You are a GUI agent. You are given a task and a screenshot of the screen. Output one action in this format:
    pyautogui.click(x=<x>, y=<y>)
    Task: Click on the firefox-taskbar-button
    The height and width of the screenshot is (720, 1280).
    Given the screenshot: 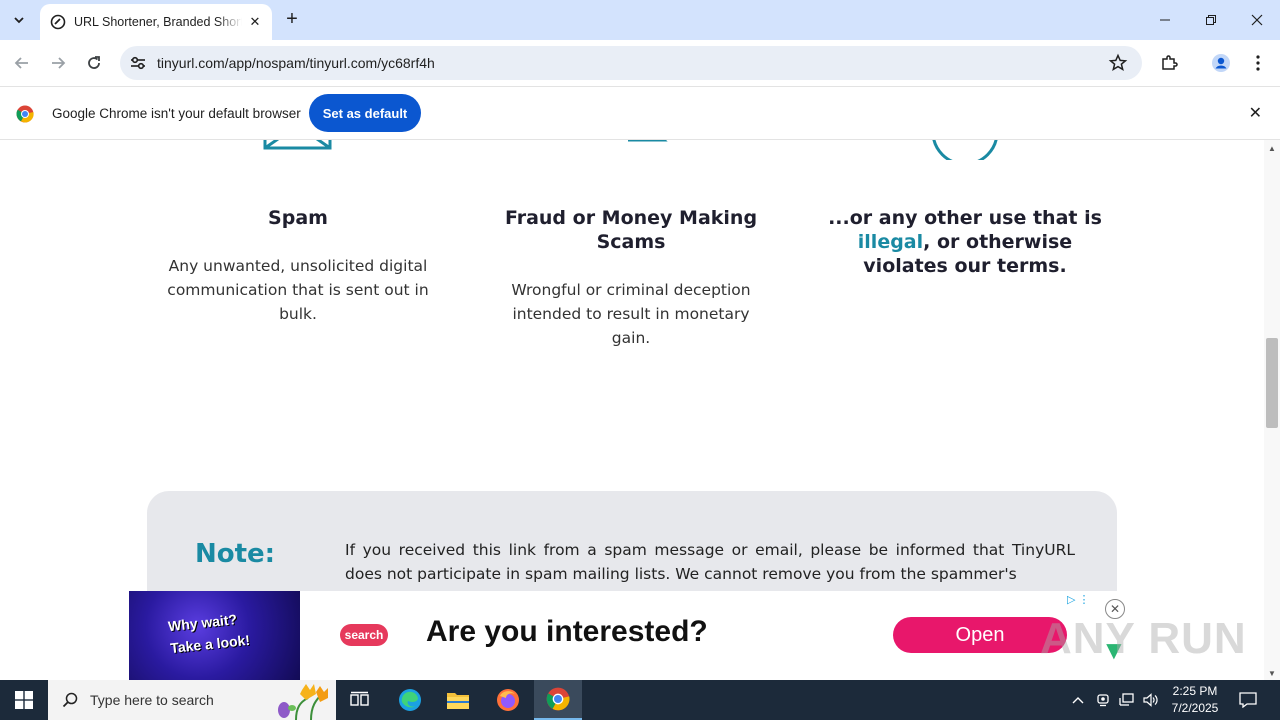 What is the action you would take?
    pyautogui.click(x=508, y=700)
    